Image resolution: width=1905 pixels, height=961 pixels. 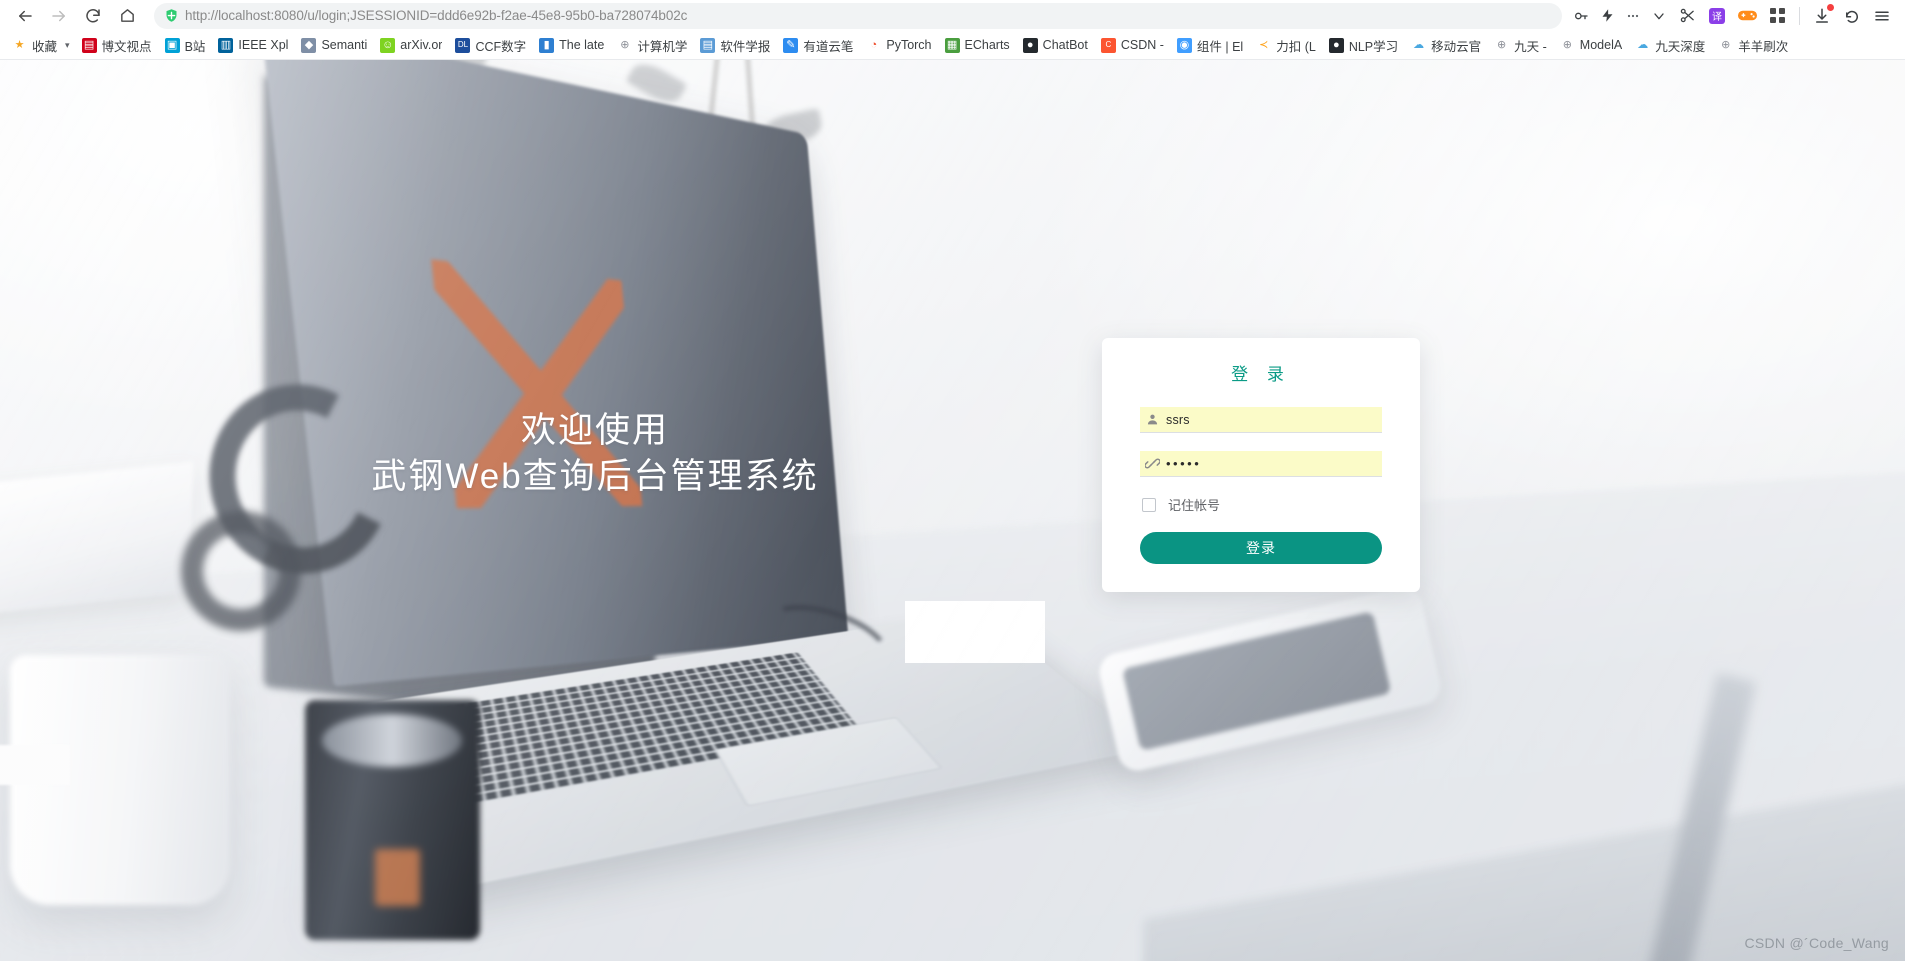 I want to click on bookmark-item: ⊕ 计算机学, so click(x=652, y=45).